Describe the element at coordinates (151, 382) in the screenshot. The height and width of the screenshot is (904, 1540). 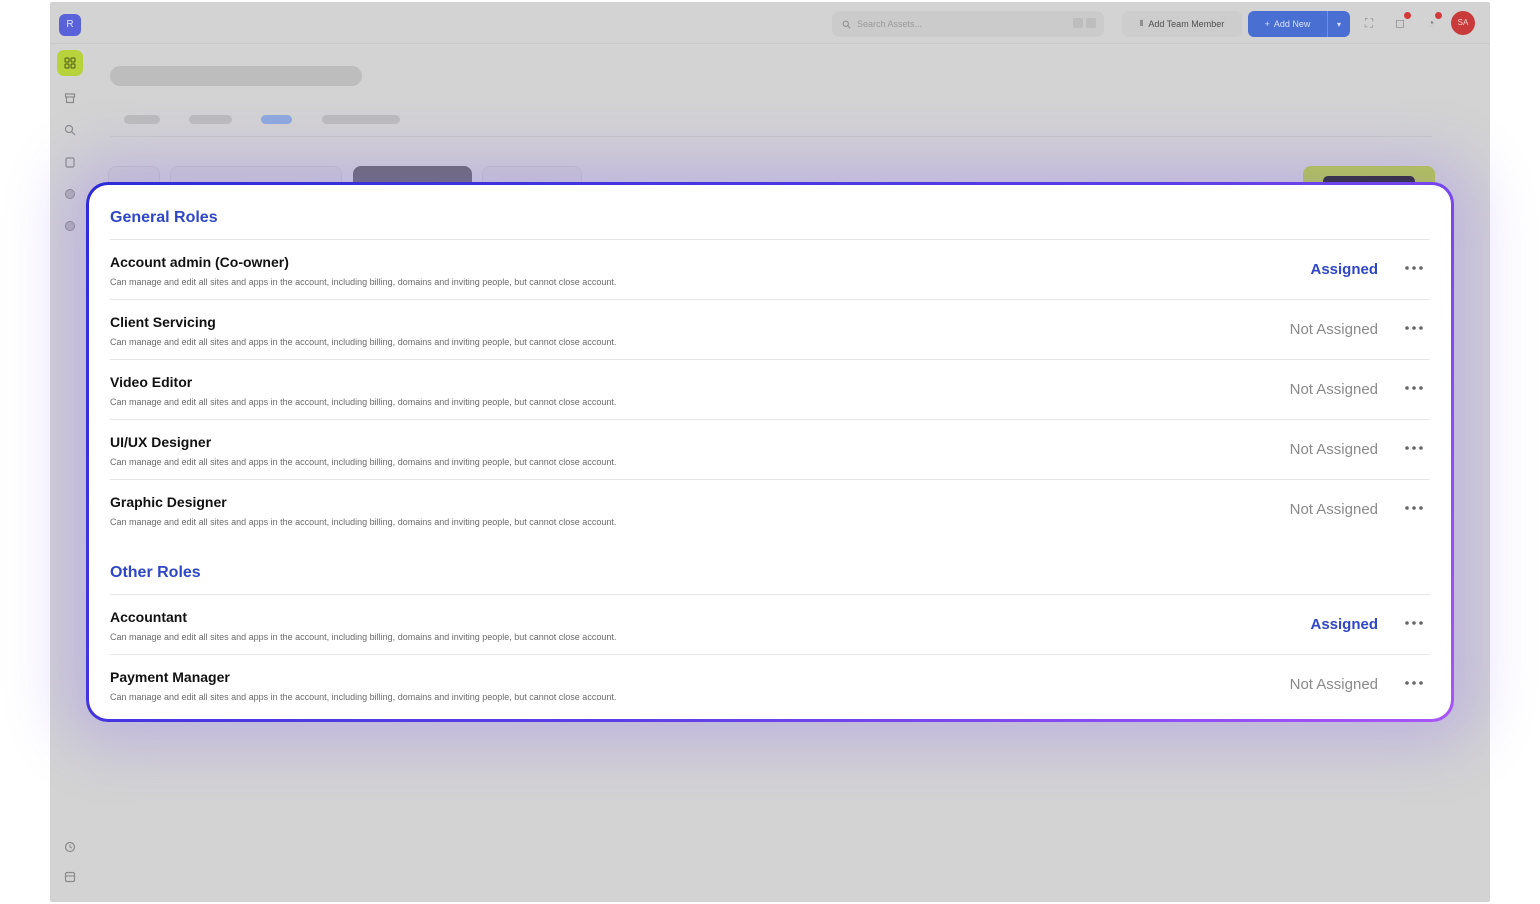
I see `role-name: Video Editor` at that location.